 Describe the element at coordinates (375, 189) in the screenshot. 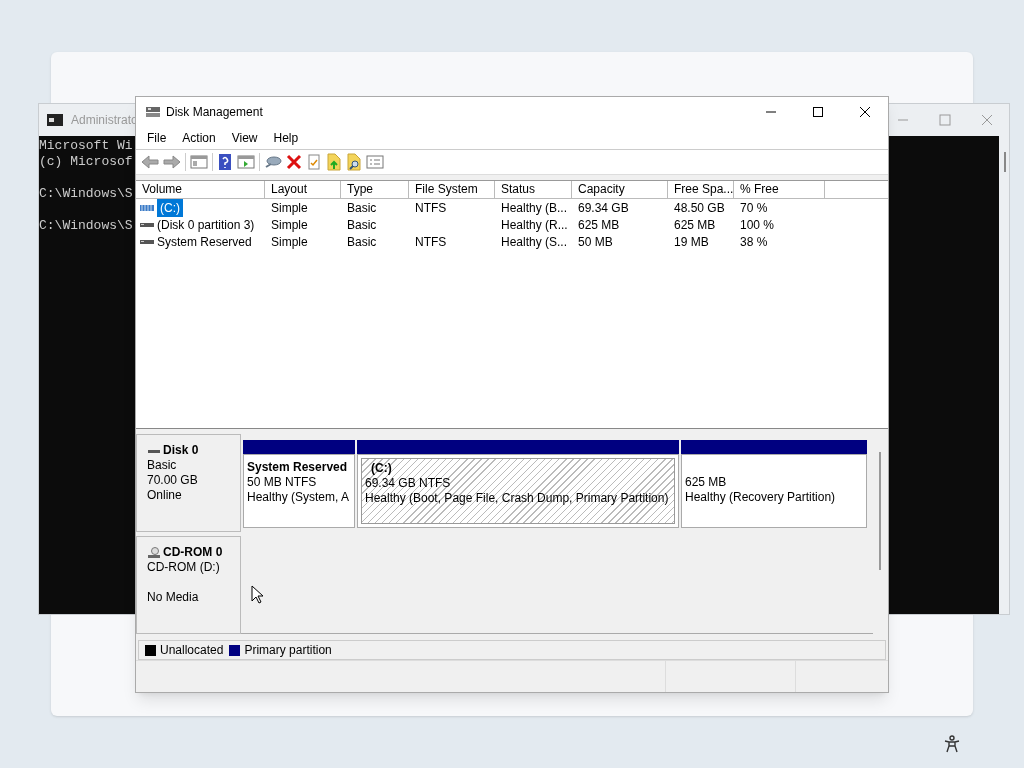

I see `column-header: Type` at that location.